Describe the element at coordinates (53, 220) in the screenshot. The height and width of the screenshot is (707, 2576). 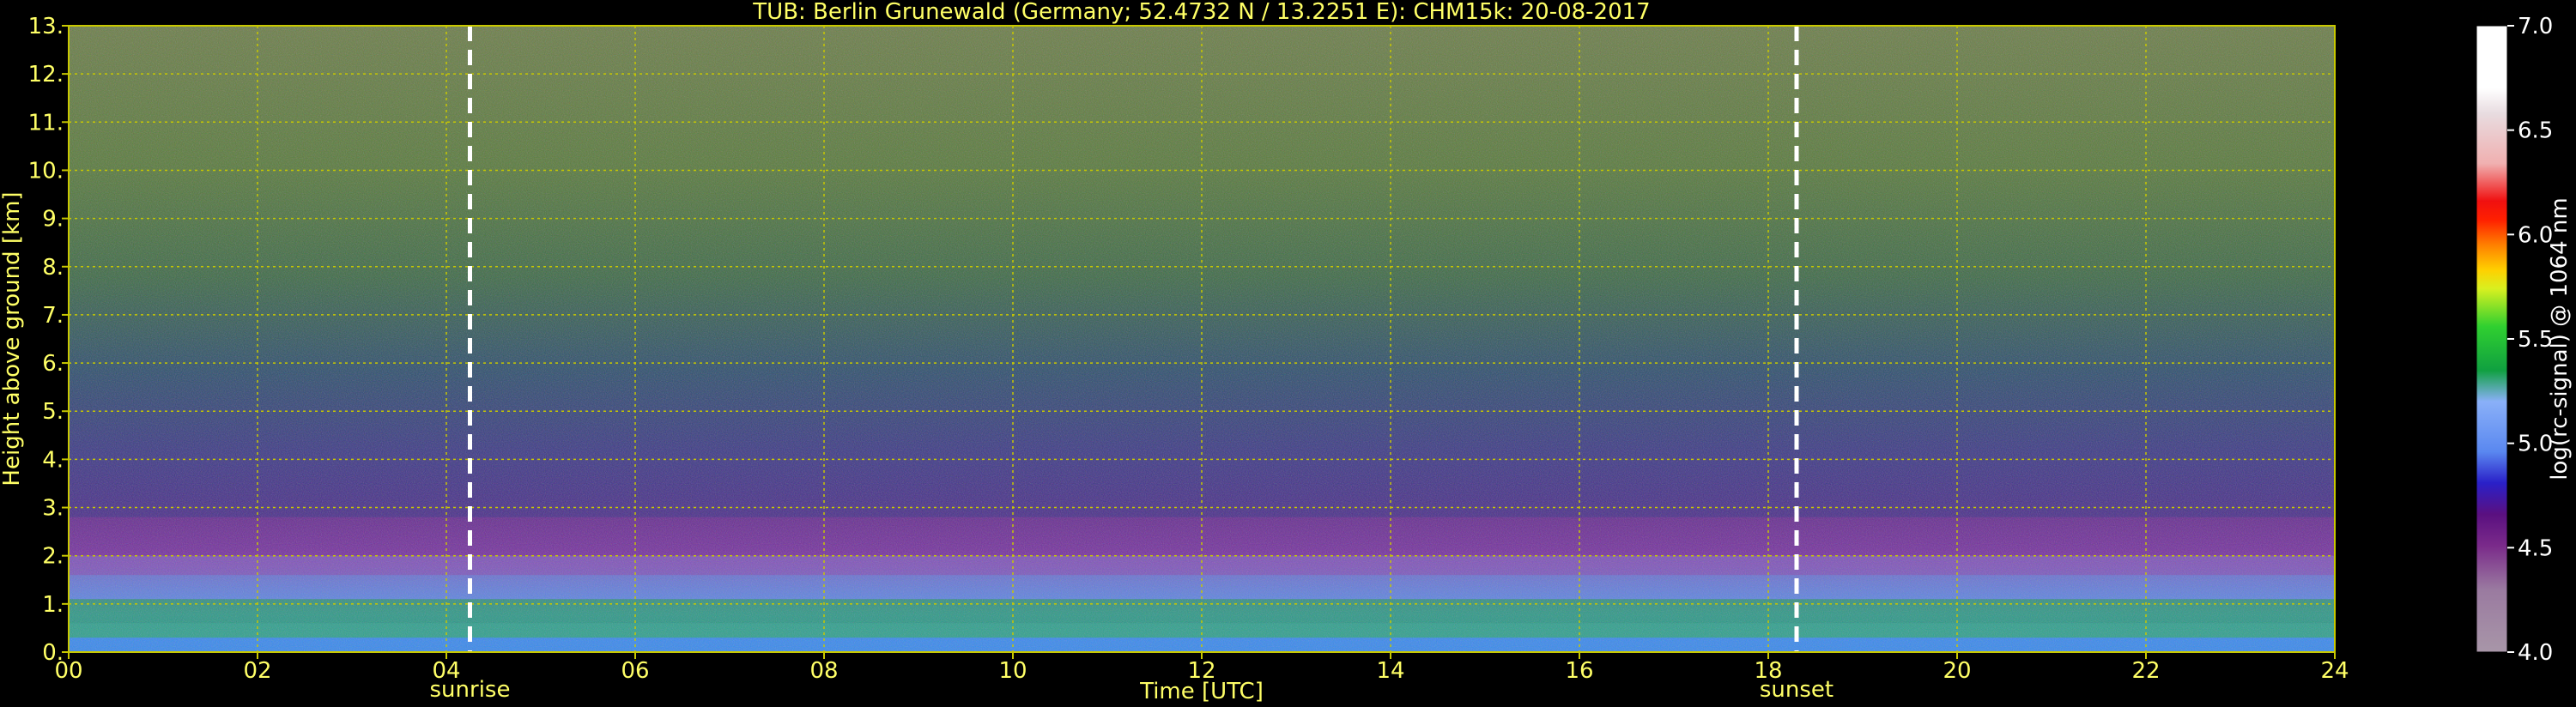
I see `y-tick-label: 9.` at that location.